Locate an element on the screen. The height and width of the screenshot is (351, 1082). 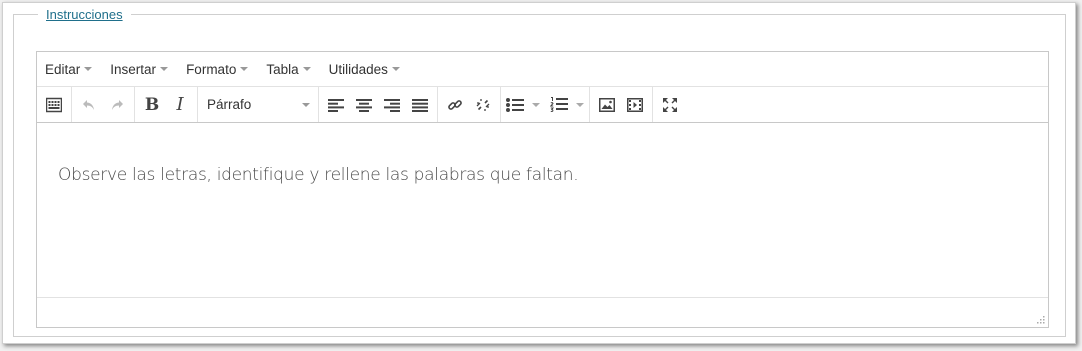
align-justify-button is located at coordinates (420, 105).